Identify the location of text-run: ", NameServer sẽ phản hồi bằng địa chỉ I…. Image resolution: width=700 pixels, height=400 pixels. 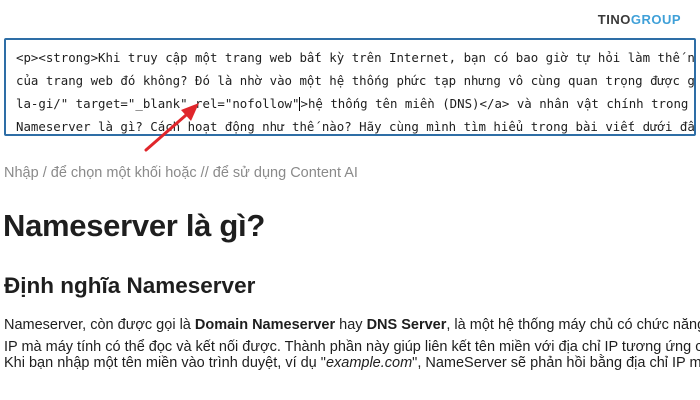
(556, 363).